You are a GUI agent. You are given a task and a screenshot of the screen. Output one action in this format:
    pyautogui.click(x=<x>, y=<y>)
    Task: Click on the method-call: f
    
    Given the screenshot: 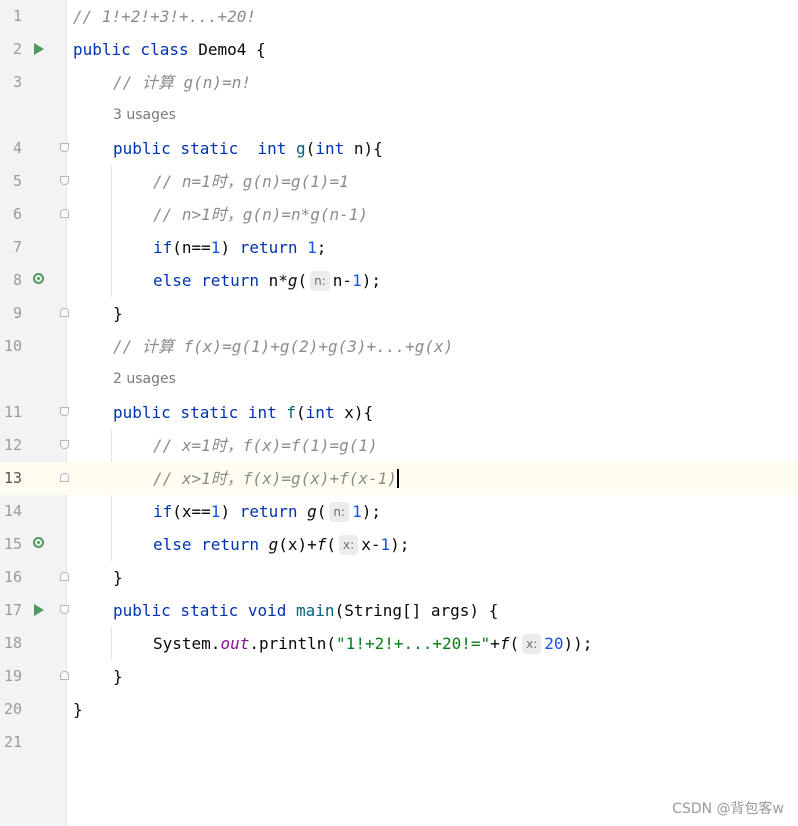 What is the action you would take?
    pyautogui.click(x=504, y=643)
    